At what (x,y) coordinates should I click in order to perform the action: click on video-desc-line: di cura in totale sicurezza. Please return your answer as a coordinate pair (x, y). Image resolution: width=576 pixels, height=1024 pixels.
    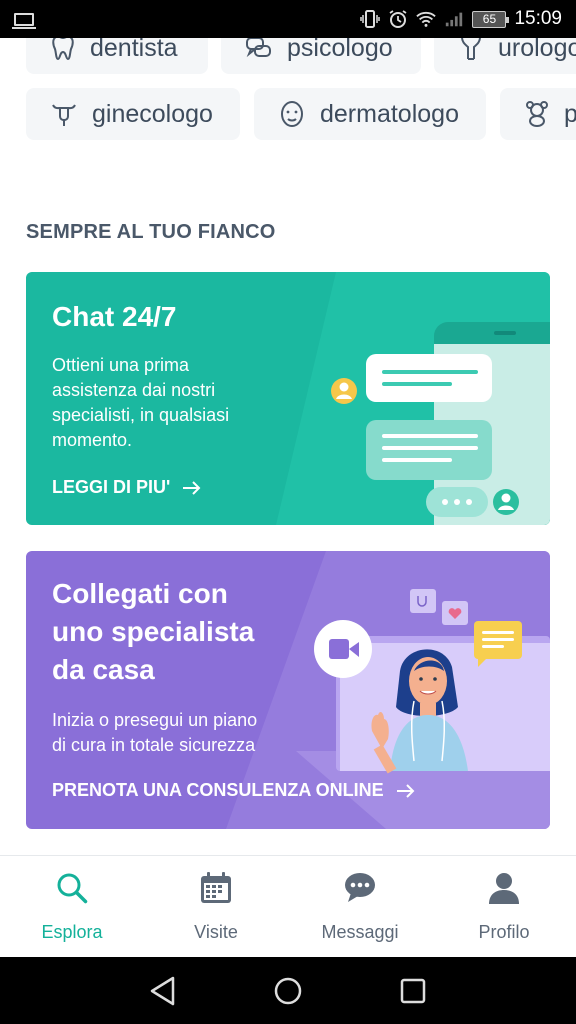
    Looking at the image, I should click on (154, 745).